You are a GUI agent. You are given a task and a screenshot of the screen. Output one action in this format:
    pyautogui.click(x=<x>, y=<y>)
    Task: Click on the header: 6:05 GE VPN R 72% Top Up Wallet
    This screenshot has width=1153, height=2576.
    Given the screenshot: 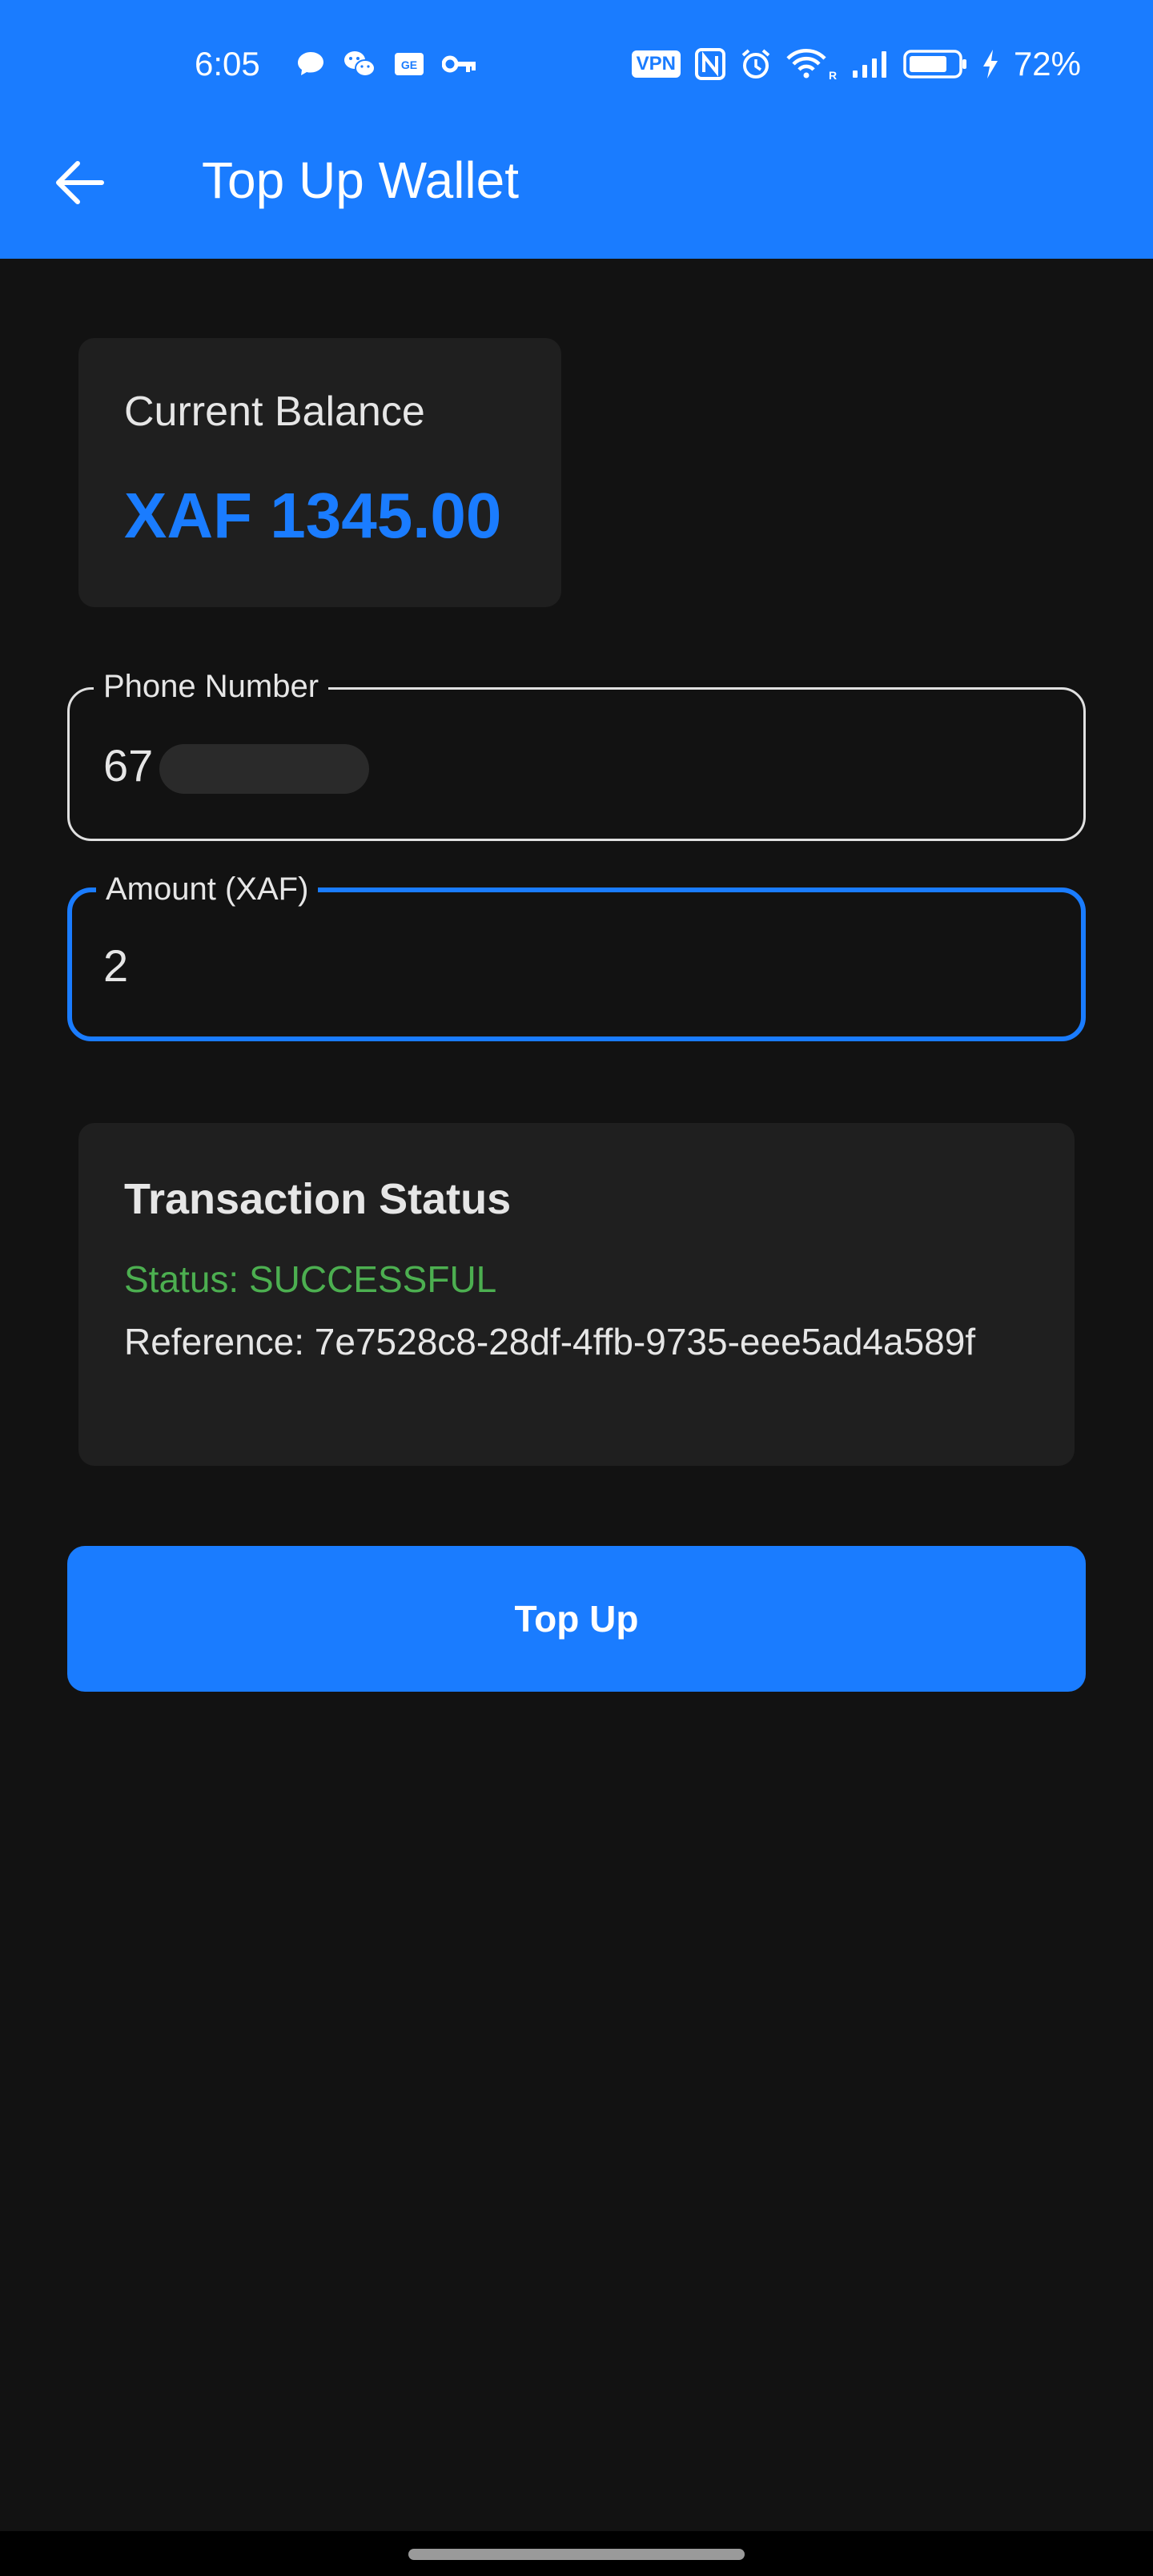 What is the action you would take?
    pyautogui.click(x=576, y=129)
    